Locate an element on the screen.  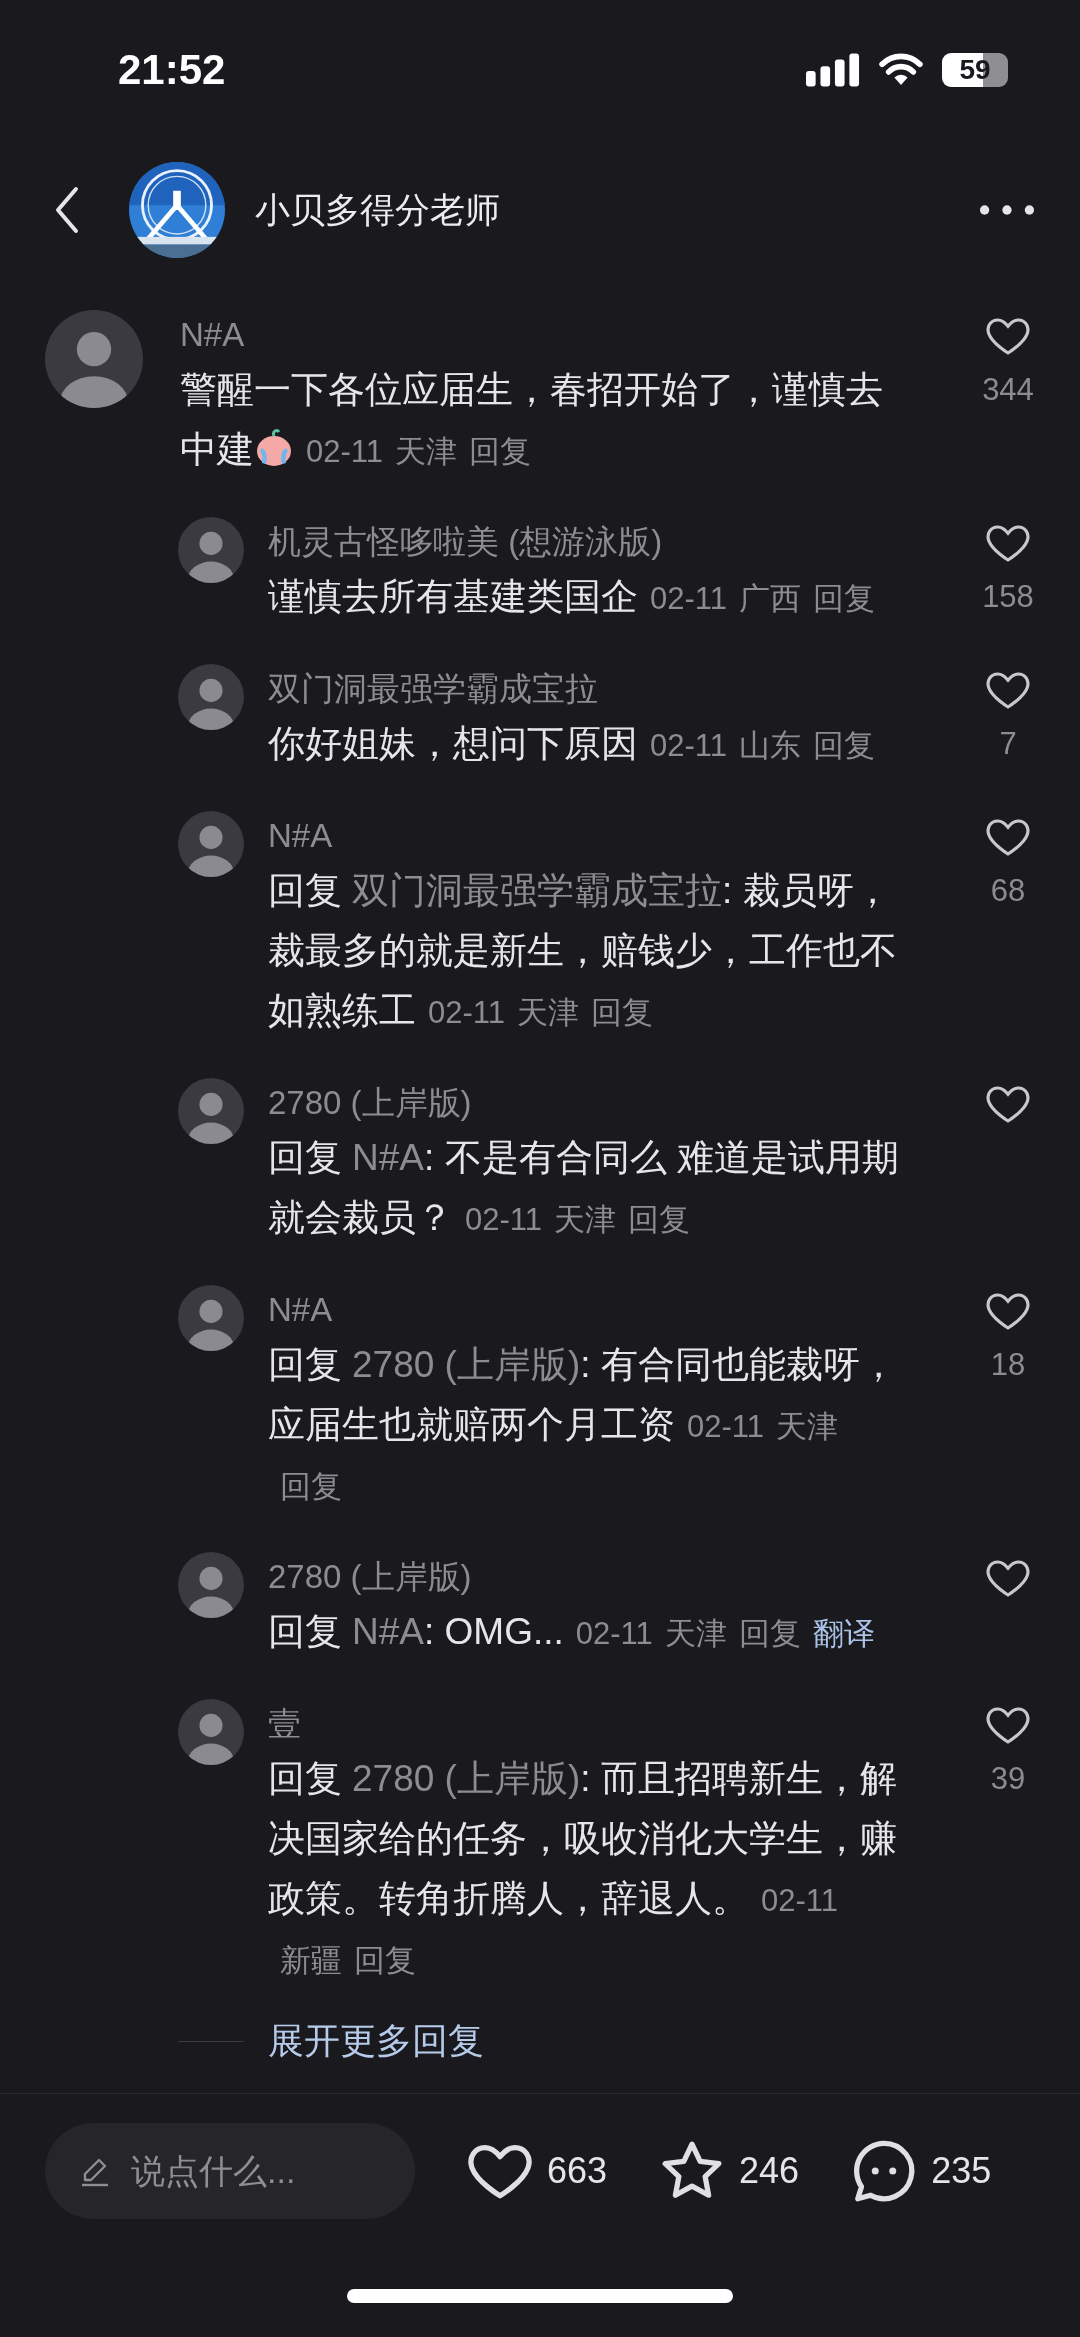
comment-text: 回复 双门洞最强学霸成宝拉: 裁员呀，裁最多的就是新生，赔钱少，工作也不如熟练工 02-11 天津 回复 is located at coordinates (583, 951).